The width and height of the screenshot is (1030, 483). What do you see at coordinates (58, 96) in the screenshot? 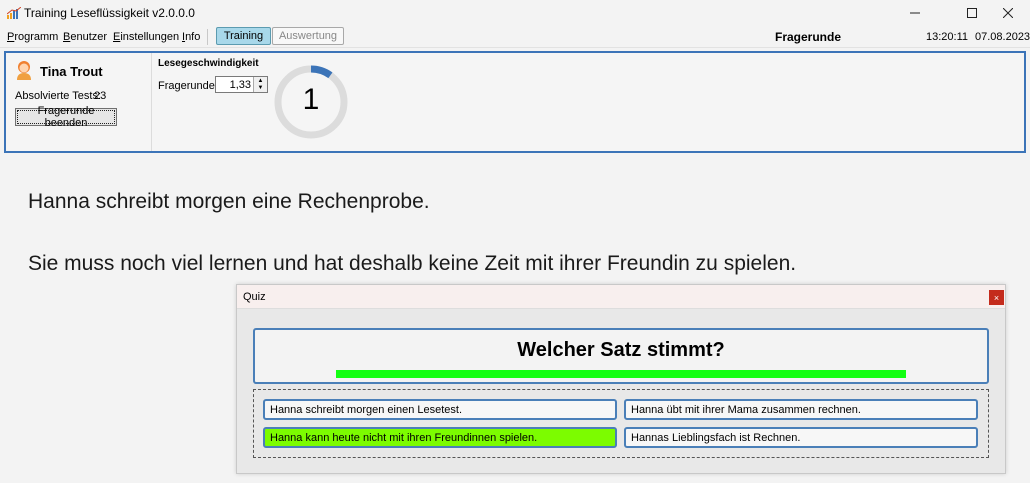
I see `tests-label: Absolvierte Tests:` at bounding box center [58, 96].